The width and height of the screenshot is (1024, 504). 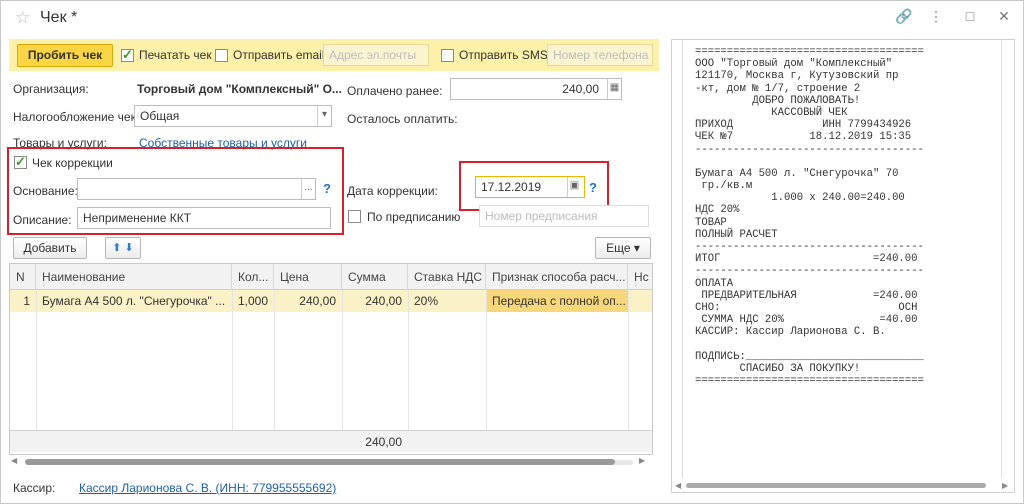 What do you see at coordinates (204, 218) in the screenshot?
I see `desc-input: Неприменение ККТ` at bounding box center [204, 218].